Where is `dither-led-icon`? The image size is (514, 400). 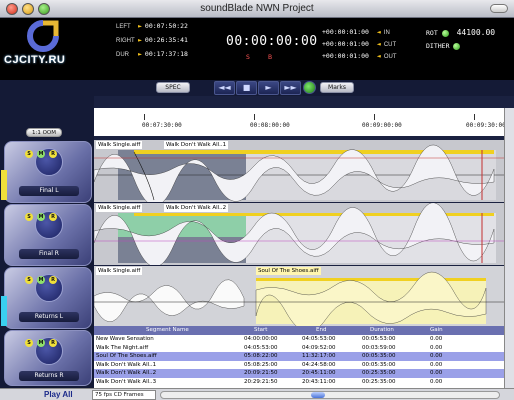 dither-led-icon is located at coordinates (457, 46).